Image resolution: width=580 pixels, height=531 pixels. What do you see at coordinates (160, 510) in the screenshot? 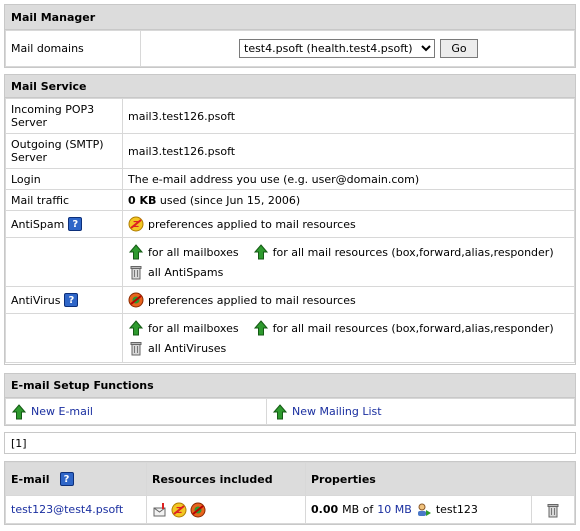
I see `mailbox-icon` at bounding box center [160, 510].